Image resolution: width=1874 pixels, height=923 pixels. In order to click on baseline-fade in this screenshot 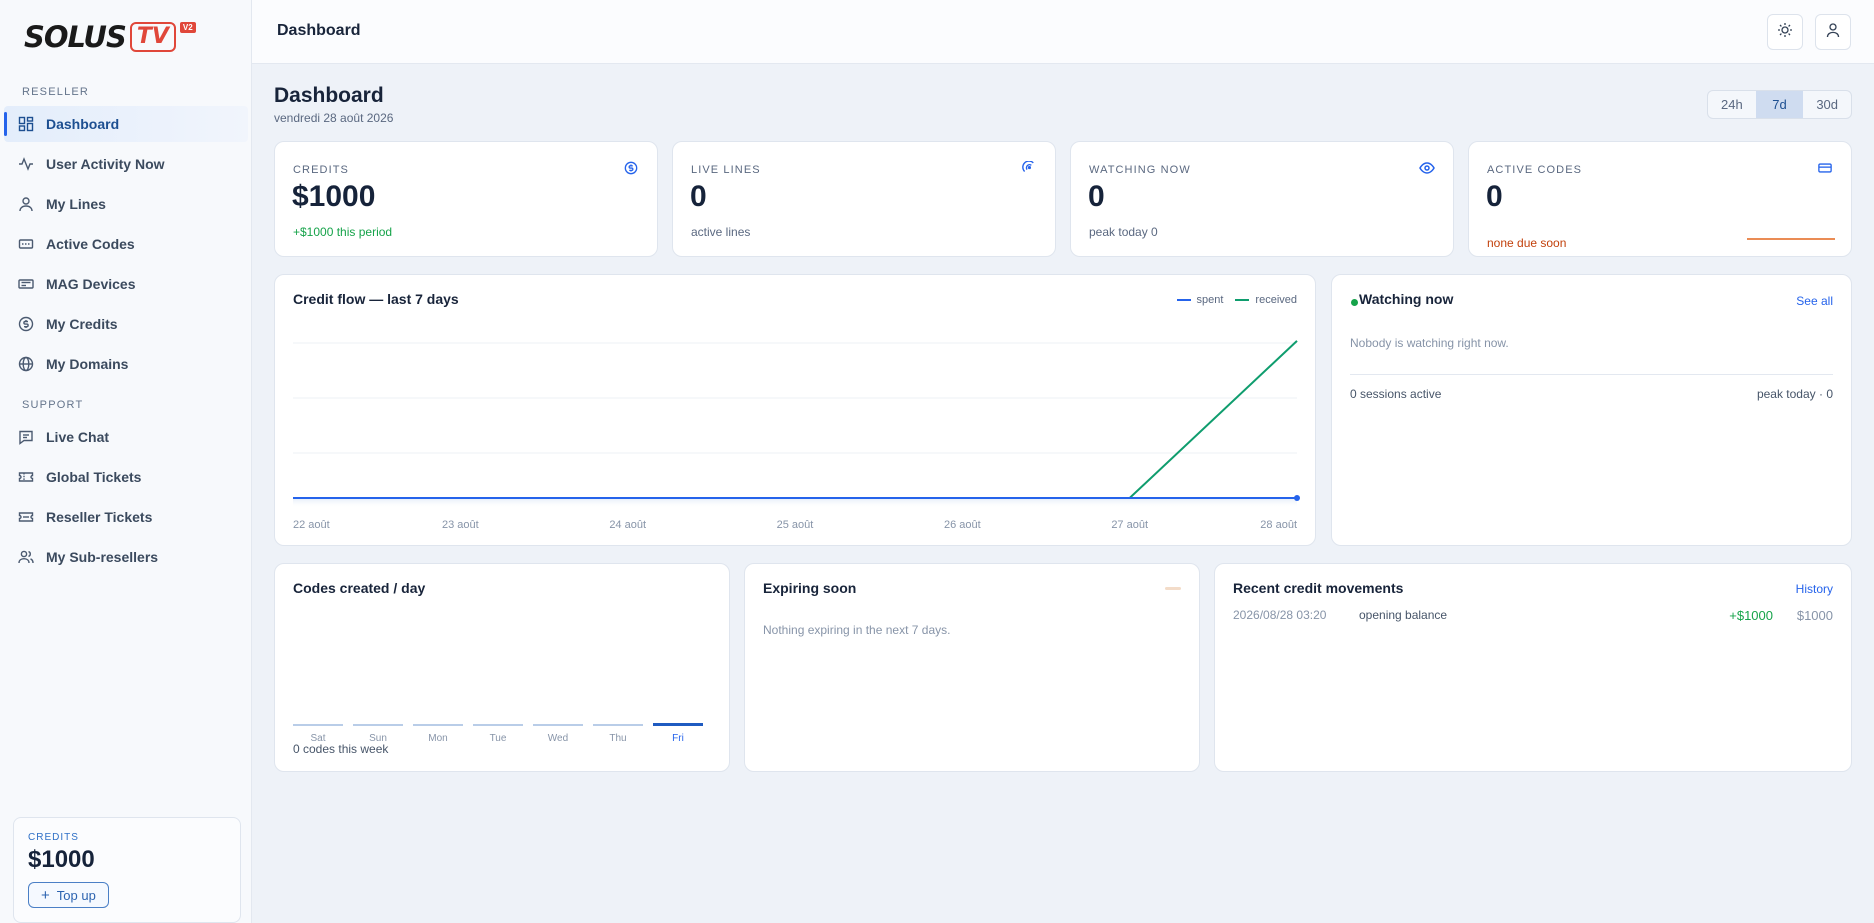, I will do `click(795, 503)`.